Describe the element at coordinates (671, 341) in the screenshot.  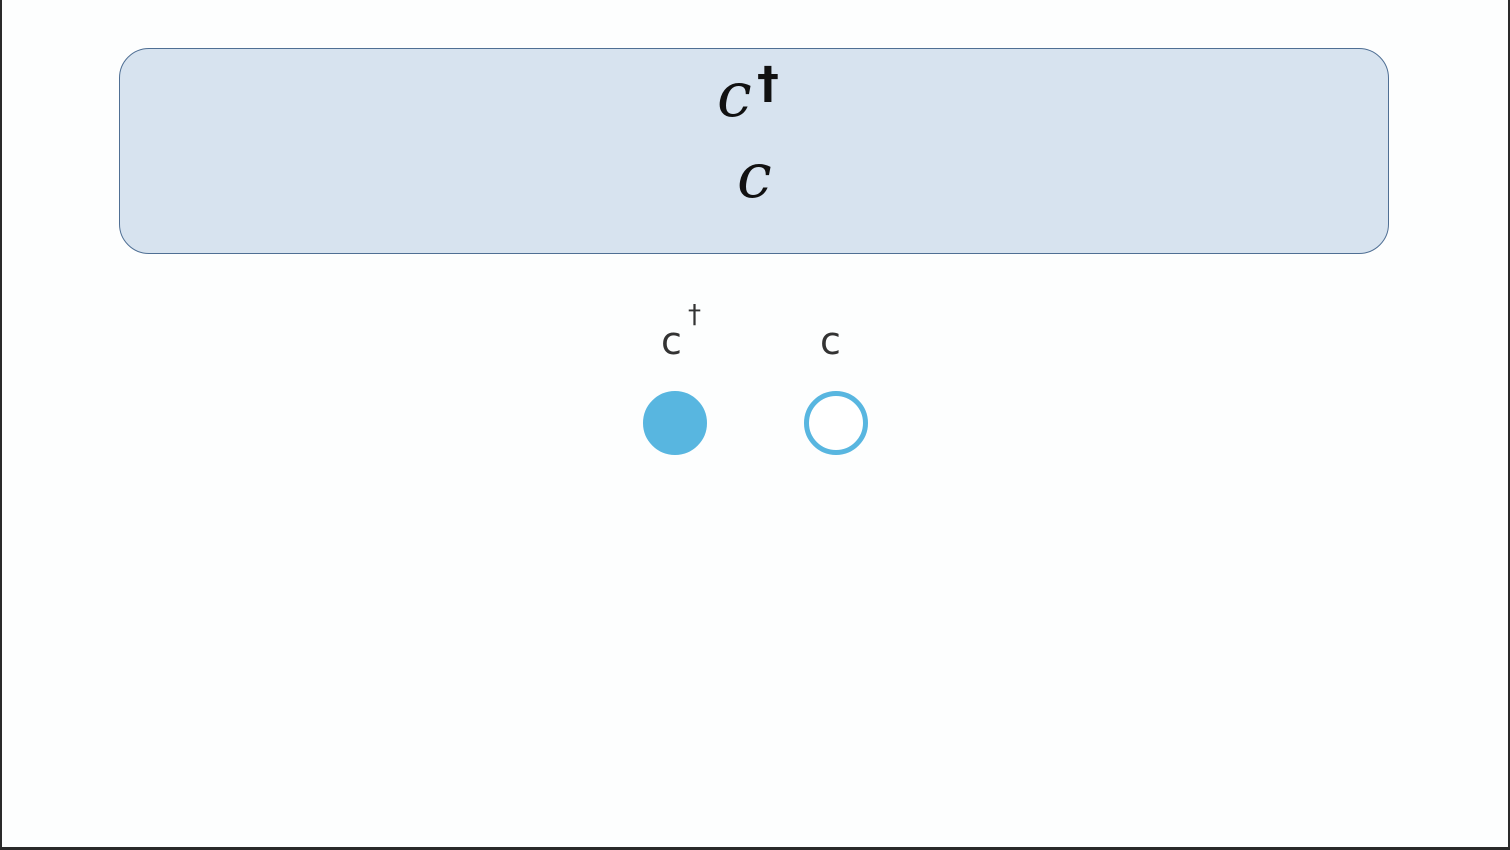
I see `mode-label-creation-symbol: c` at that location.